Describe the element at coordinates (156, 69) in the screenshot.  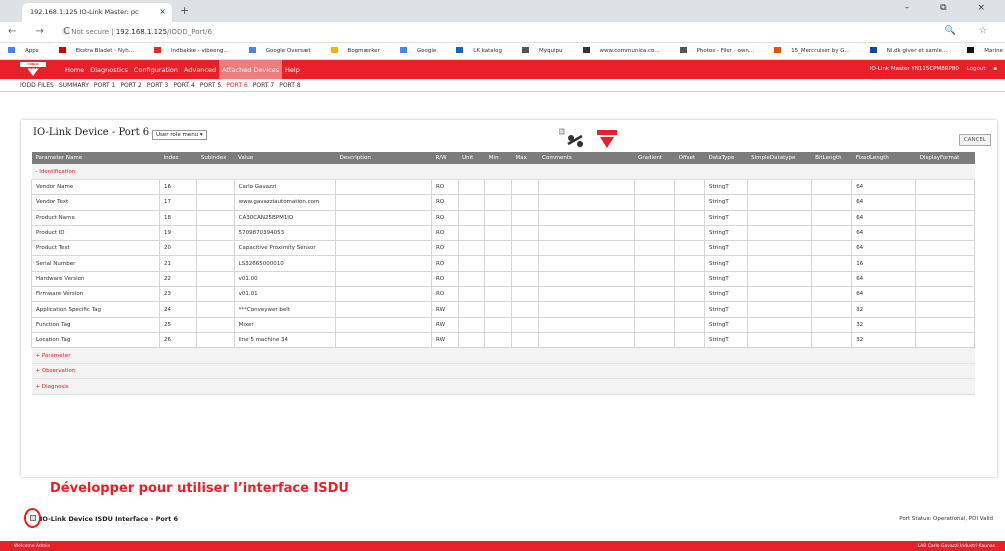
I see `menu-item-configuration: Configuration` at that location.